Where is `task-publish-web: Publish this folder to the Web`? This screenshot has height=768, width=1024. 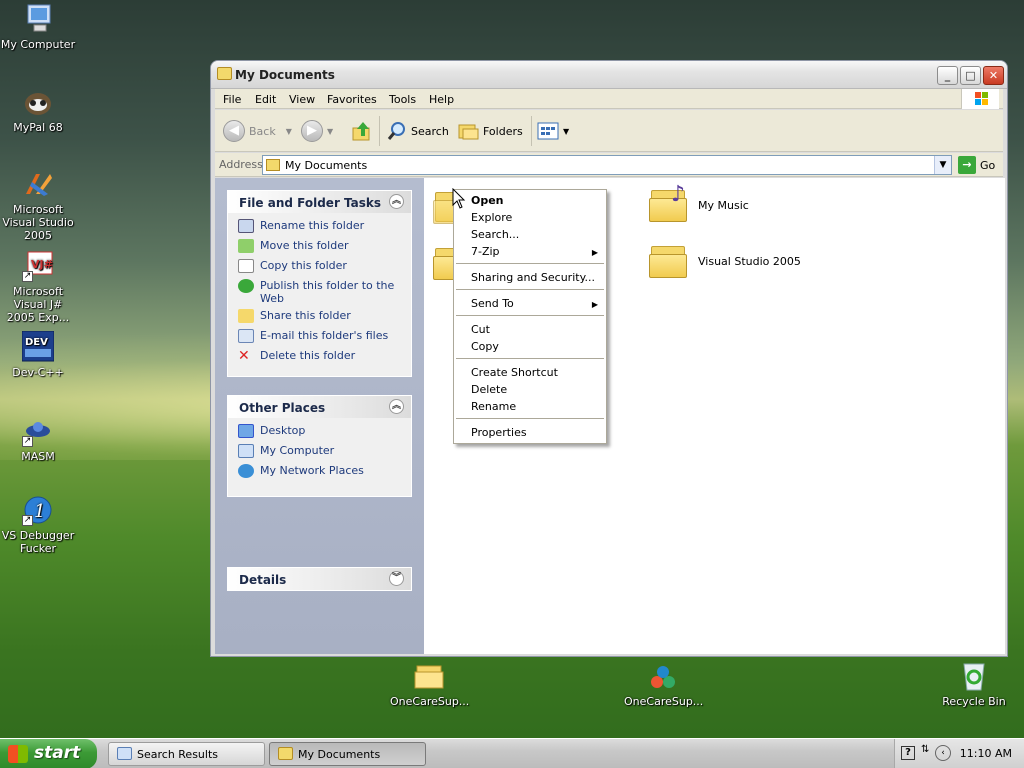
task-publish-web: Publish this folder to the Web is located at coordinates (324, 294).